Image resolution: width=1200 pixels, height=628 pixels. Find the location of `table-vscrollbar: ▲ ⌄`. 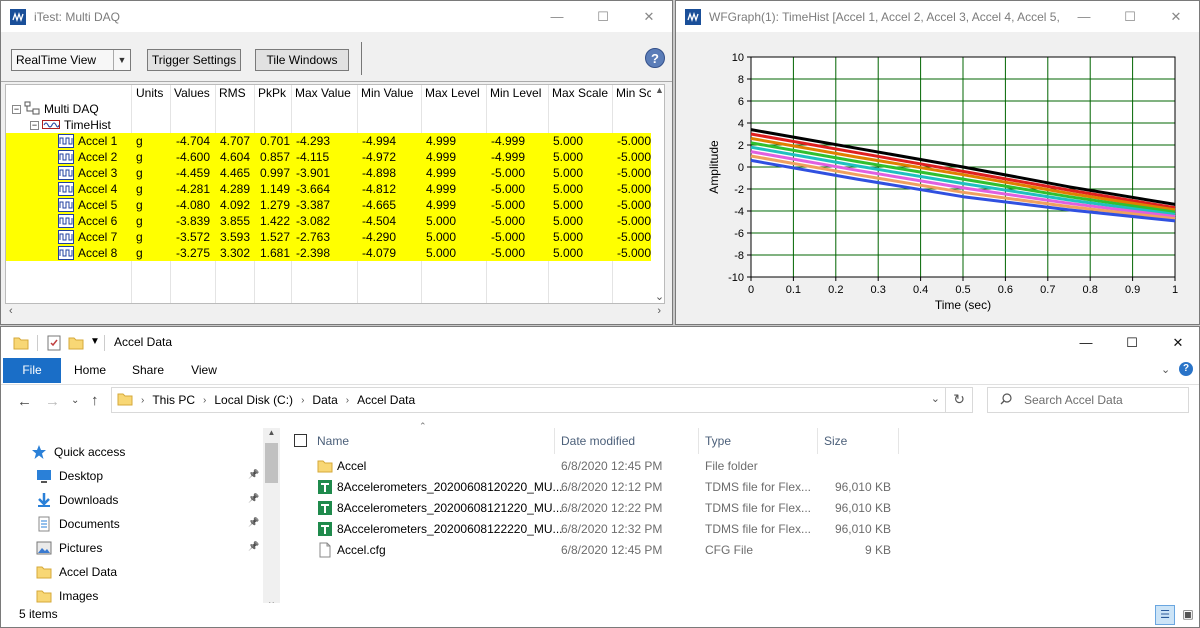

table-vscrollbar: ▲ ⌄ is located at coordinates (657, 194).